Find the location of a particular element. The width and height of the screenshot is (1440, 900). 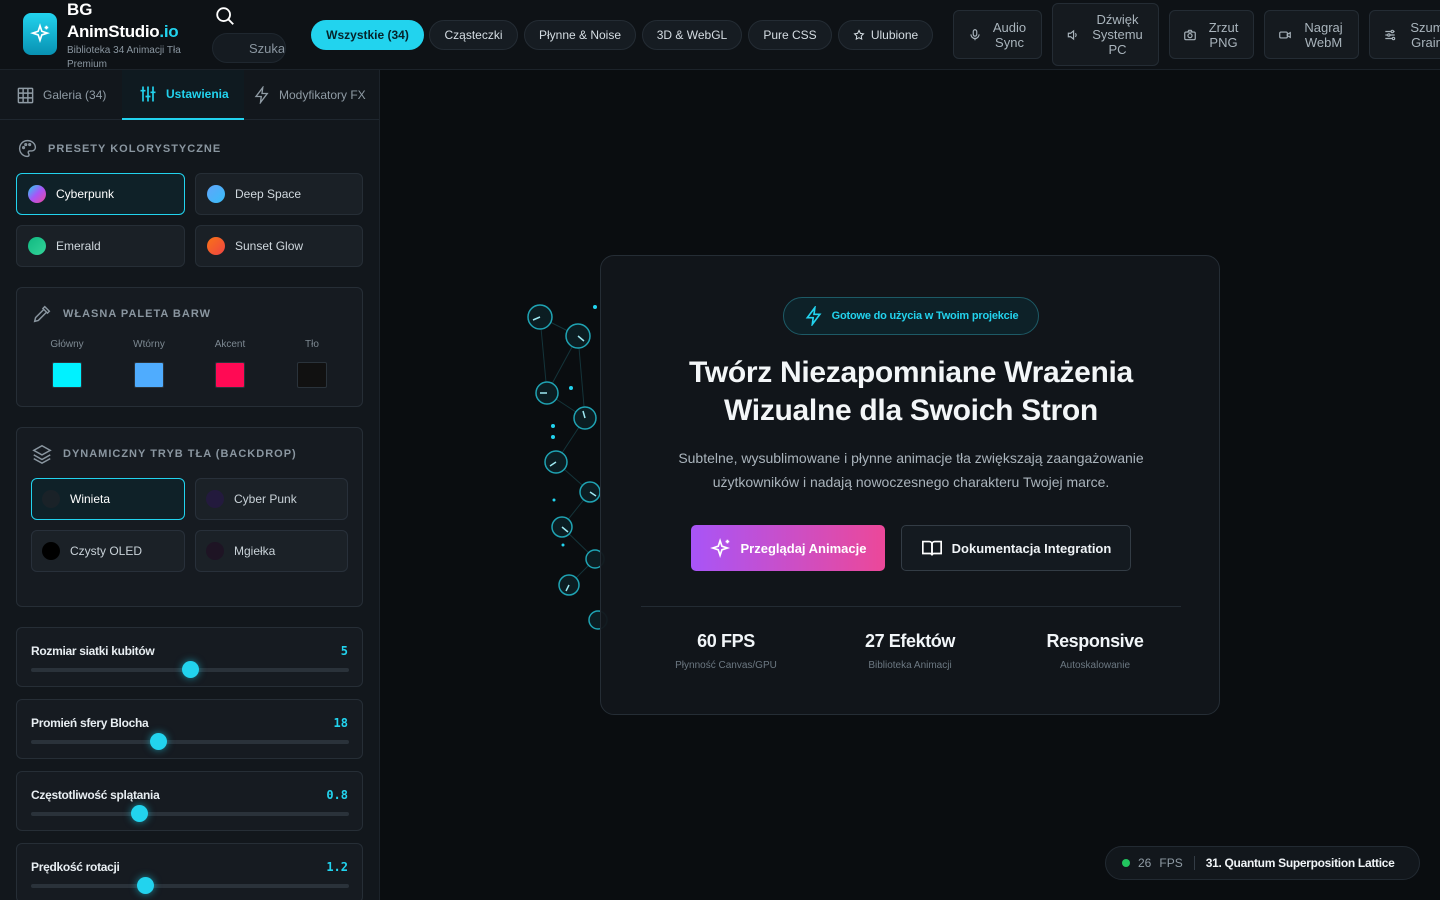

filter-favorites: Ulubione is located at coordinates (885, 35).